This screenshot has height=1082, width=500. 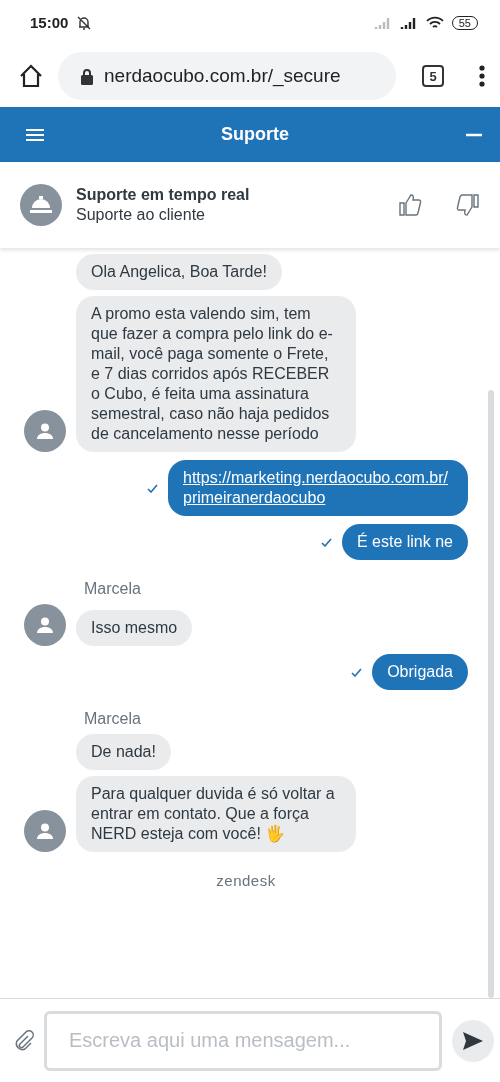 I want to click on send-button, so click(x=473, y=1040).